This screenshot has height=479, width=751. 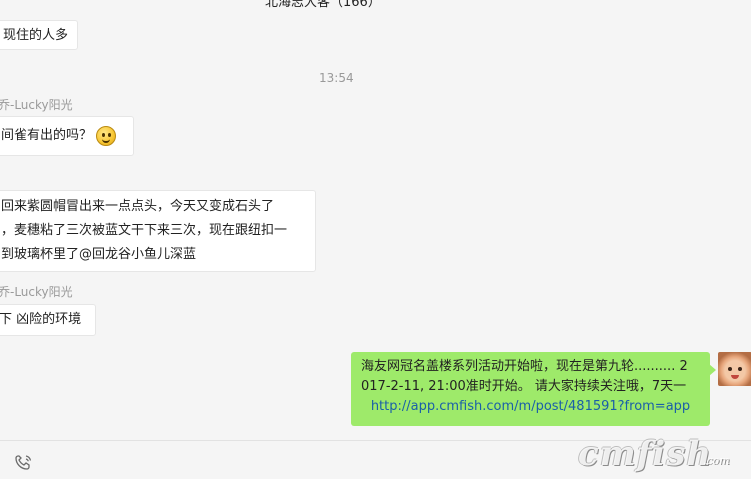 I want to click on avatar, so click(x=734, y=369).